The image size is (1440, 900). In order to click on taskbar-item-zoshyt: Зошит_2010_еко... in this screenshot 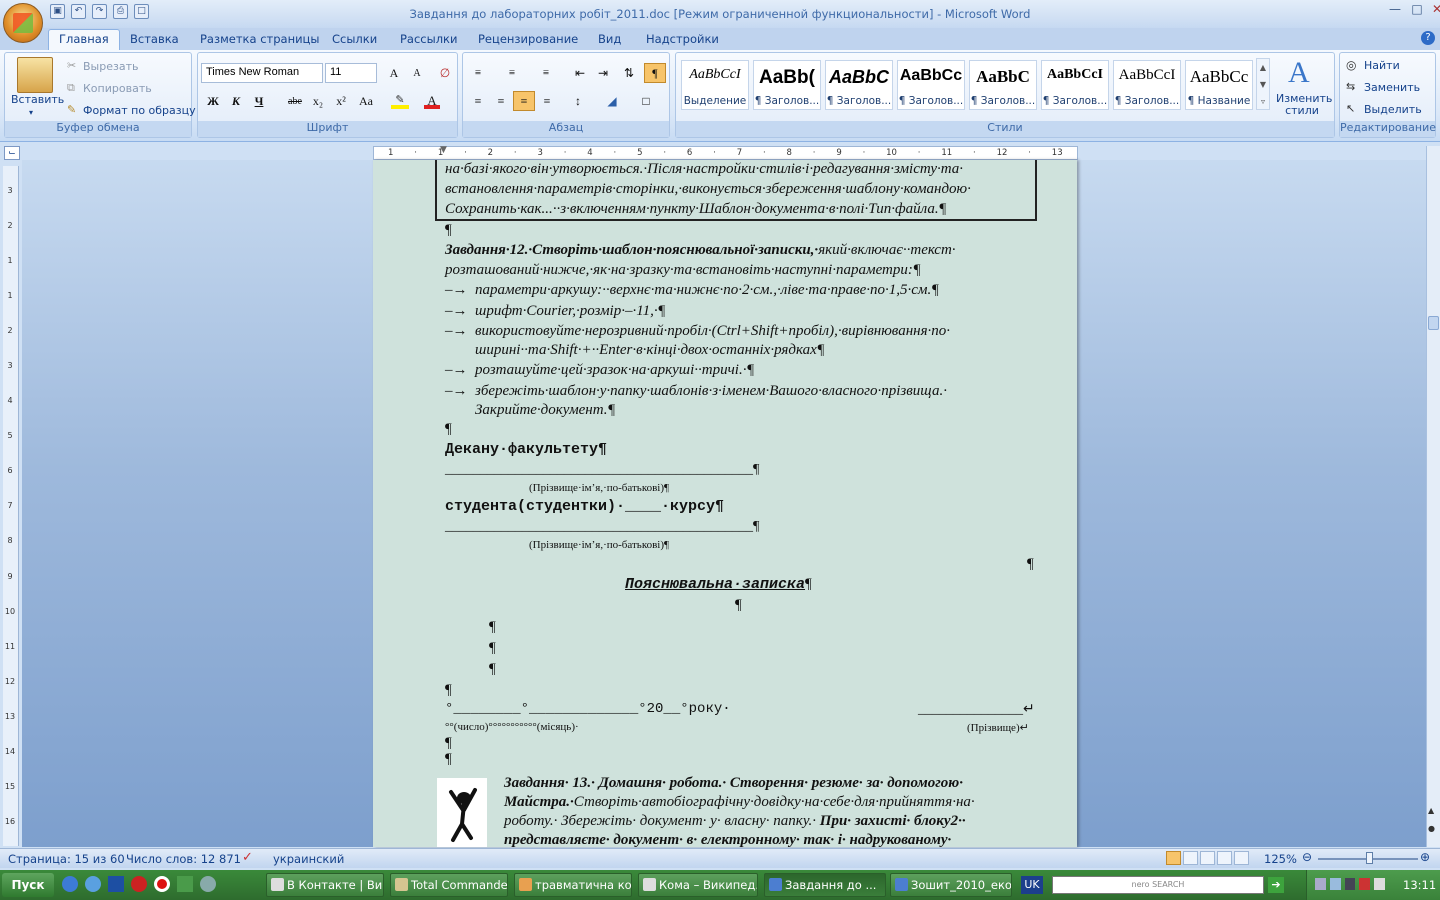, I will do `click(951, 885)`.